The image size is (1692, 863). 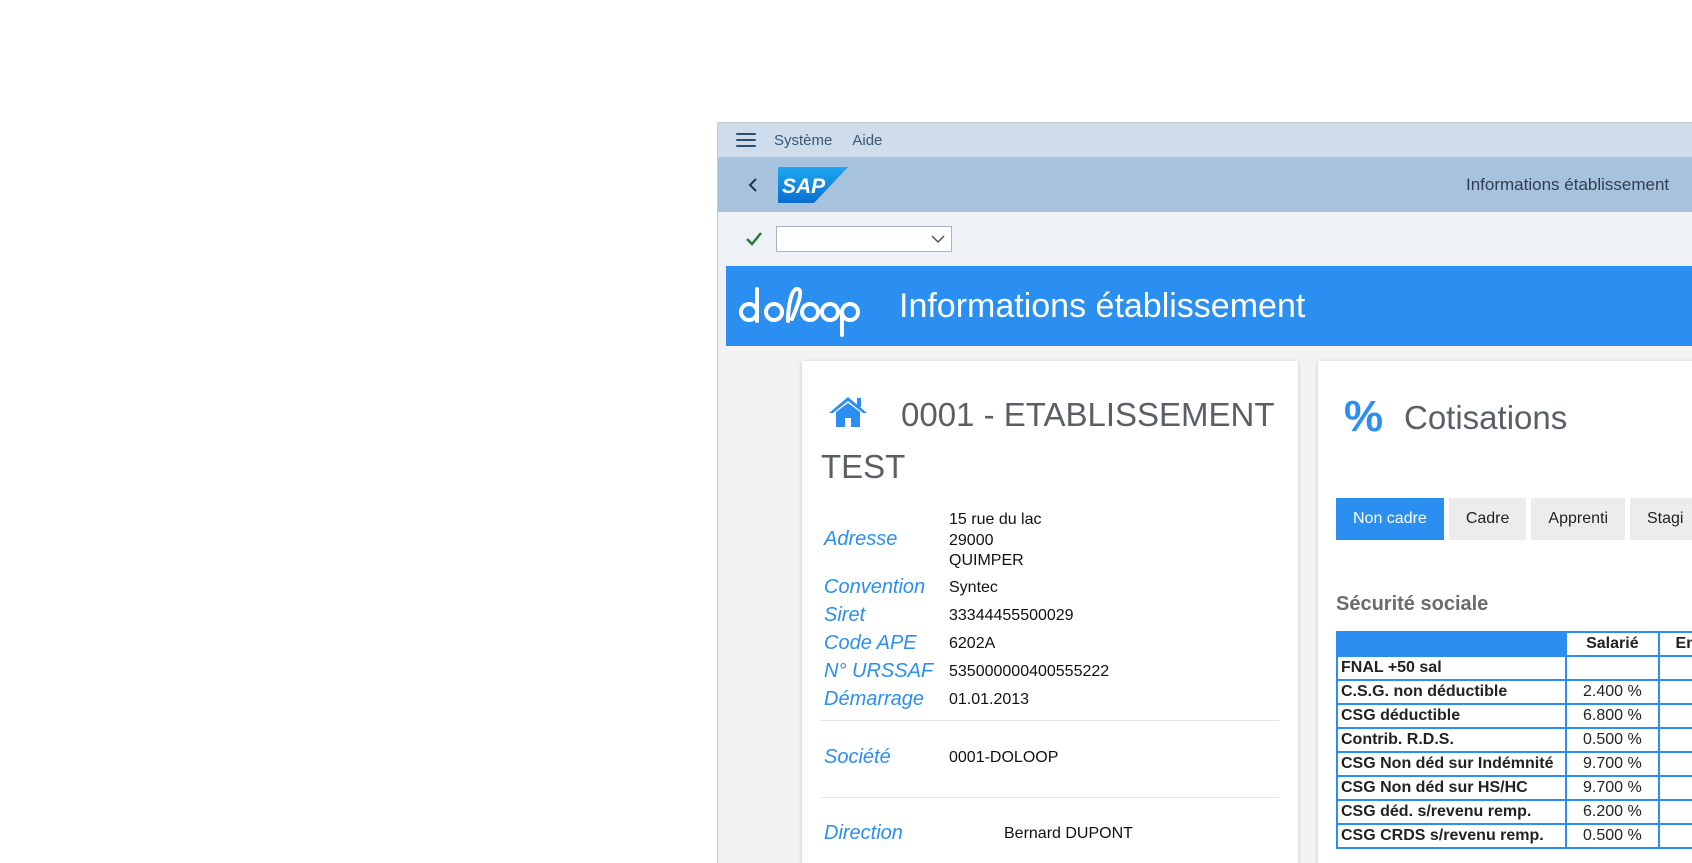 What do you see at coordinates (1675, 644) in the screenshot?
I see `table-header-cell: Em` at bounding box center [1675, 644].